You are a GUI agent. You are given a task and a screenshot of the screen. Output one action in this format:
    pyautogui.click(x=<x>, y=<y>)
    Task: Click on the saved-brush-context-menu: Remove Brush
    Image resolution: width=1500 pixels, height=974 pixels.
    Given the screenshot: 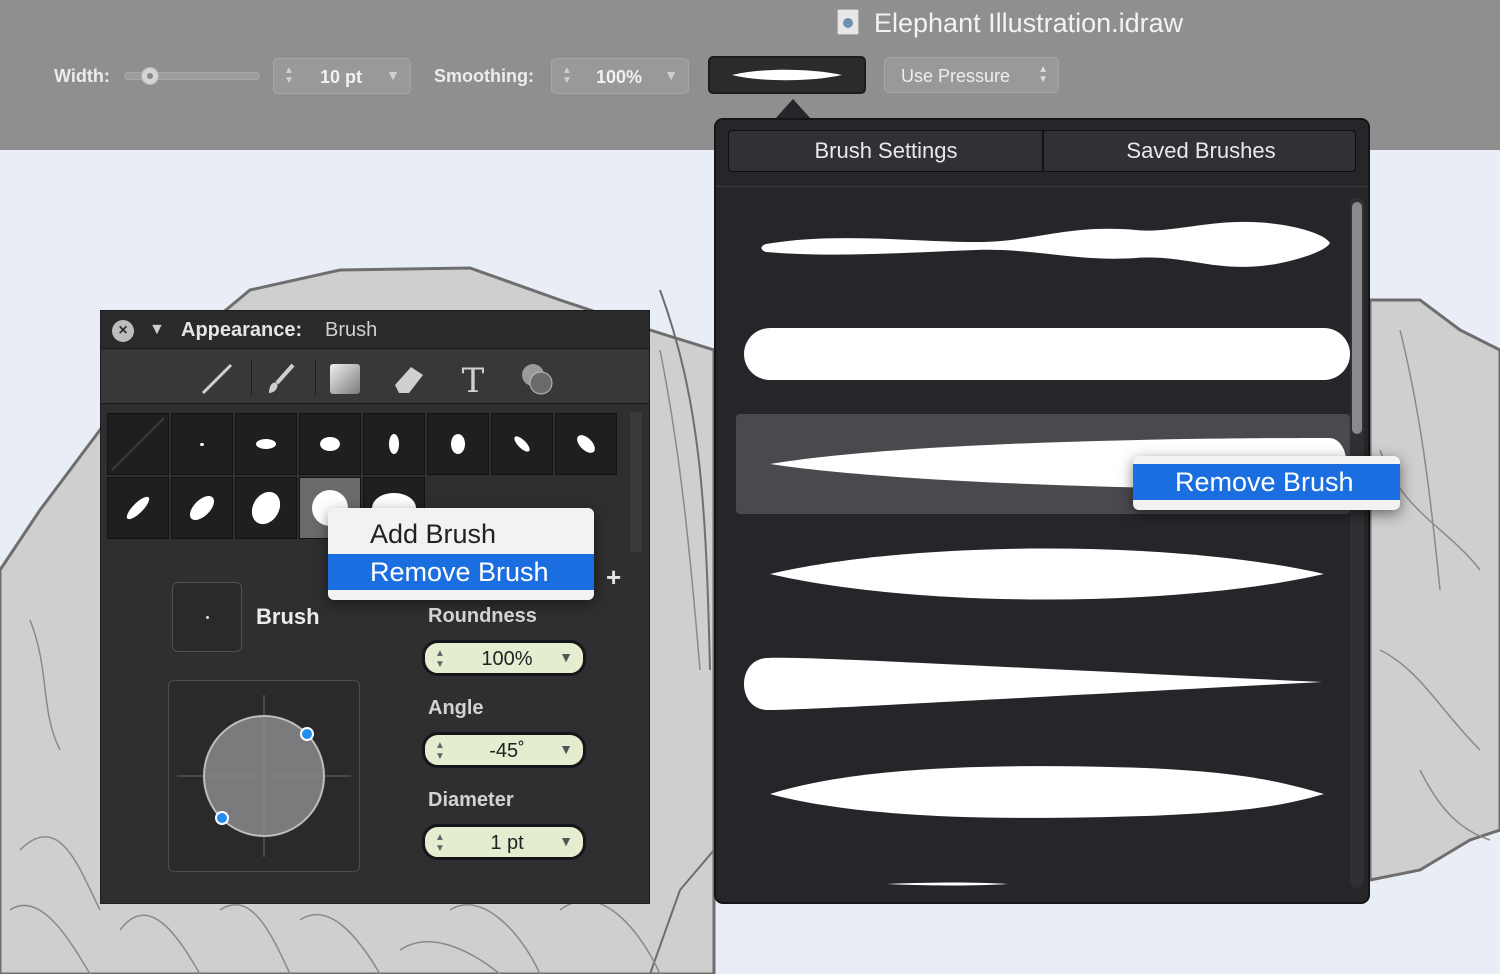 What is the action you would take?
    pyautogui.click(x=1266, y=483)
    